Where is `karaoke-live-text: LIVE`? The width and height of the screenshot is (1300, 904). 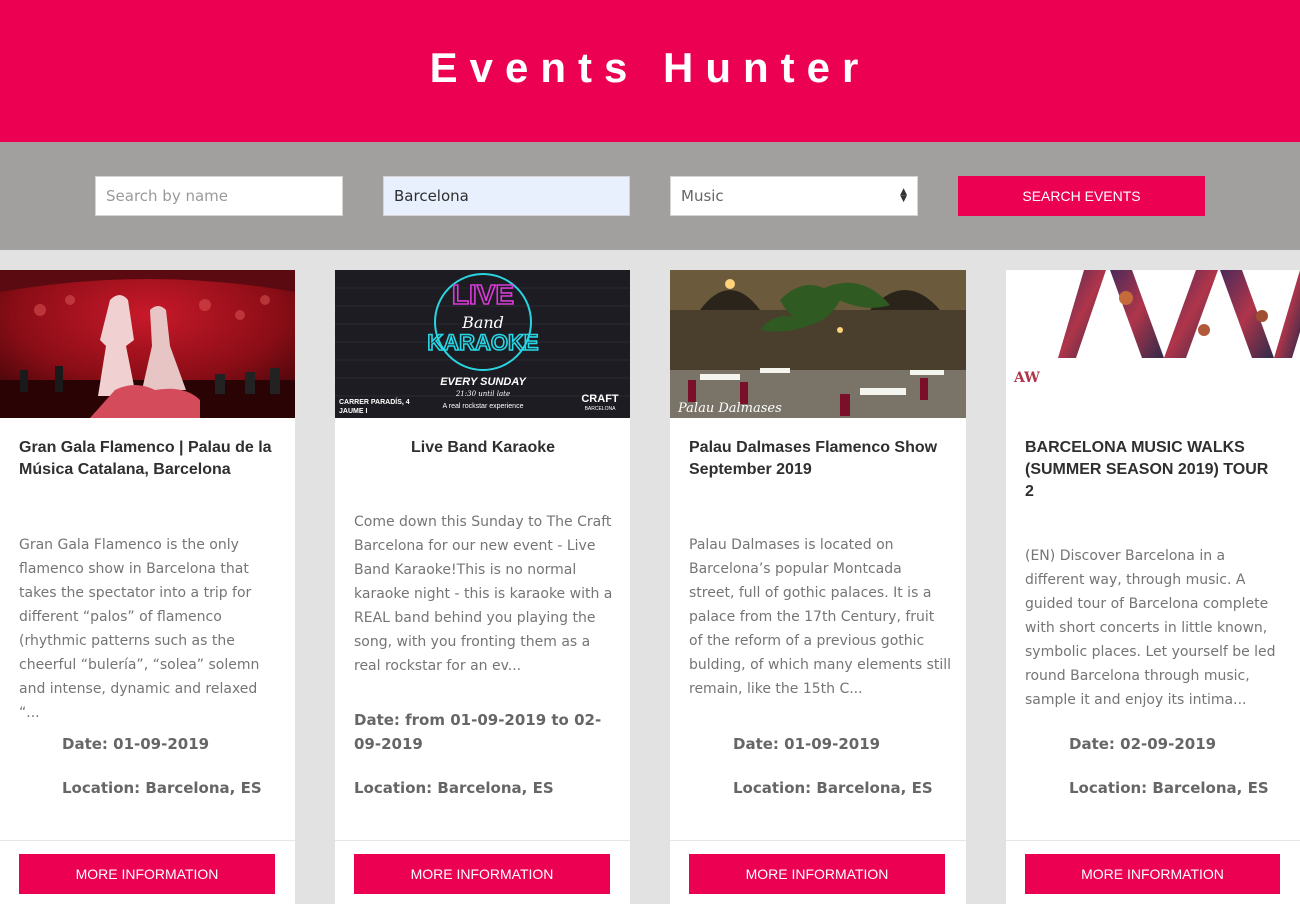 karaoke-live-text: LIVE is located at coordinates (483, 294).